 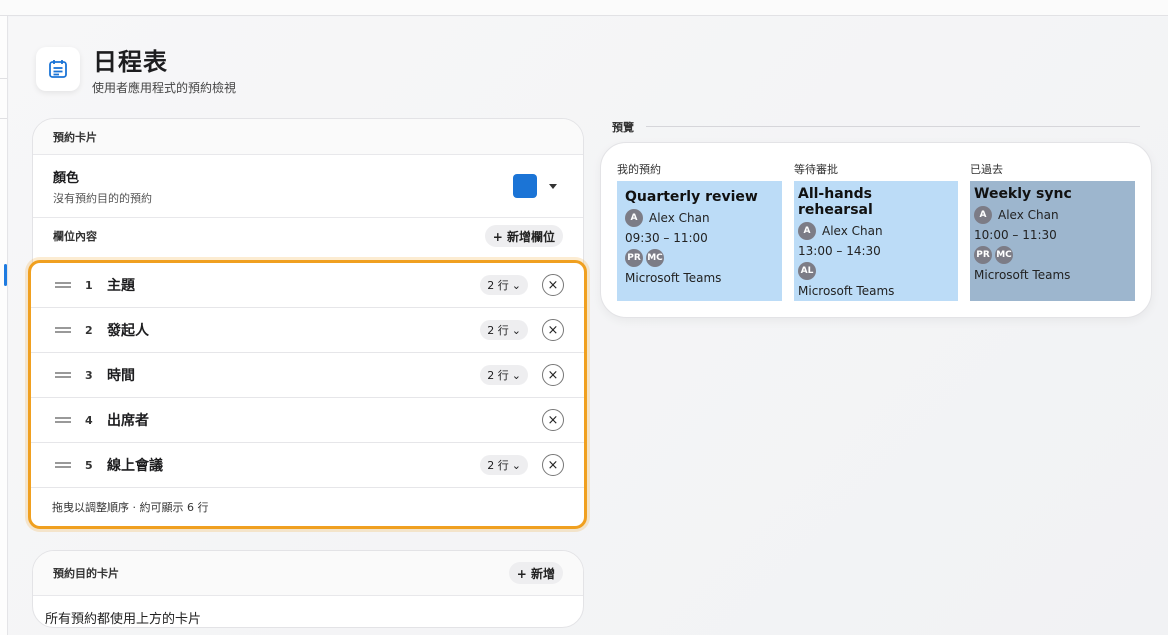 What do you see at coordinates (307, 330) in the screenshot?
I see `field-row: 2 發起人 2 行 ⌄ ×` at bounding box center [307, 330].